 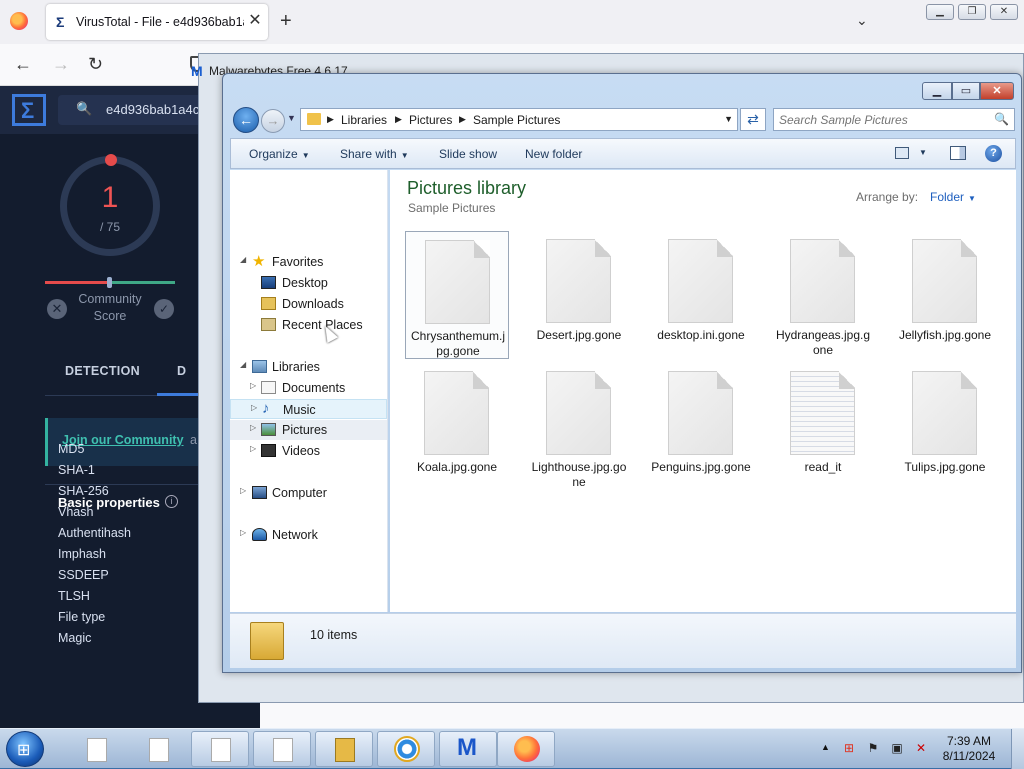 I want to click on file-item: Chrysanthemum.jpg.gone, so click(x=457, y=295).